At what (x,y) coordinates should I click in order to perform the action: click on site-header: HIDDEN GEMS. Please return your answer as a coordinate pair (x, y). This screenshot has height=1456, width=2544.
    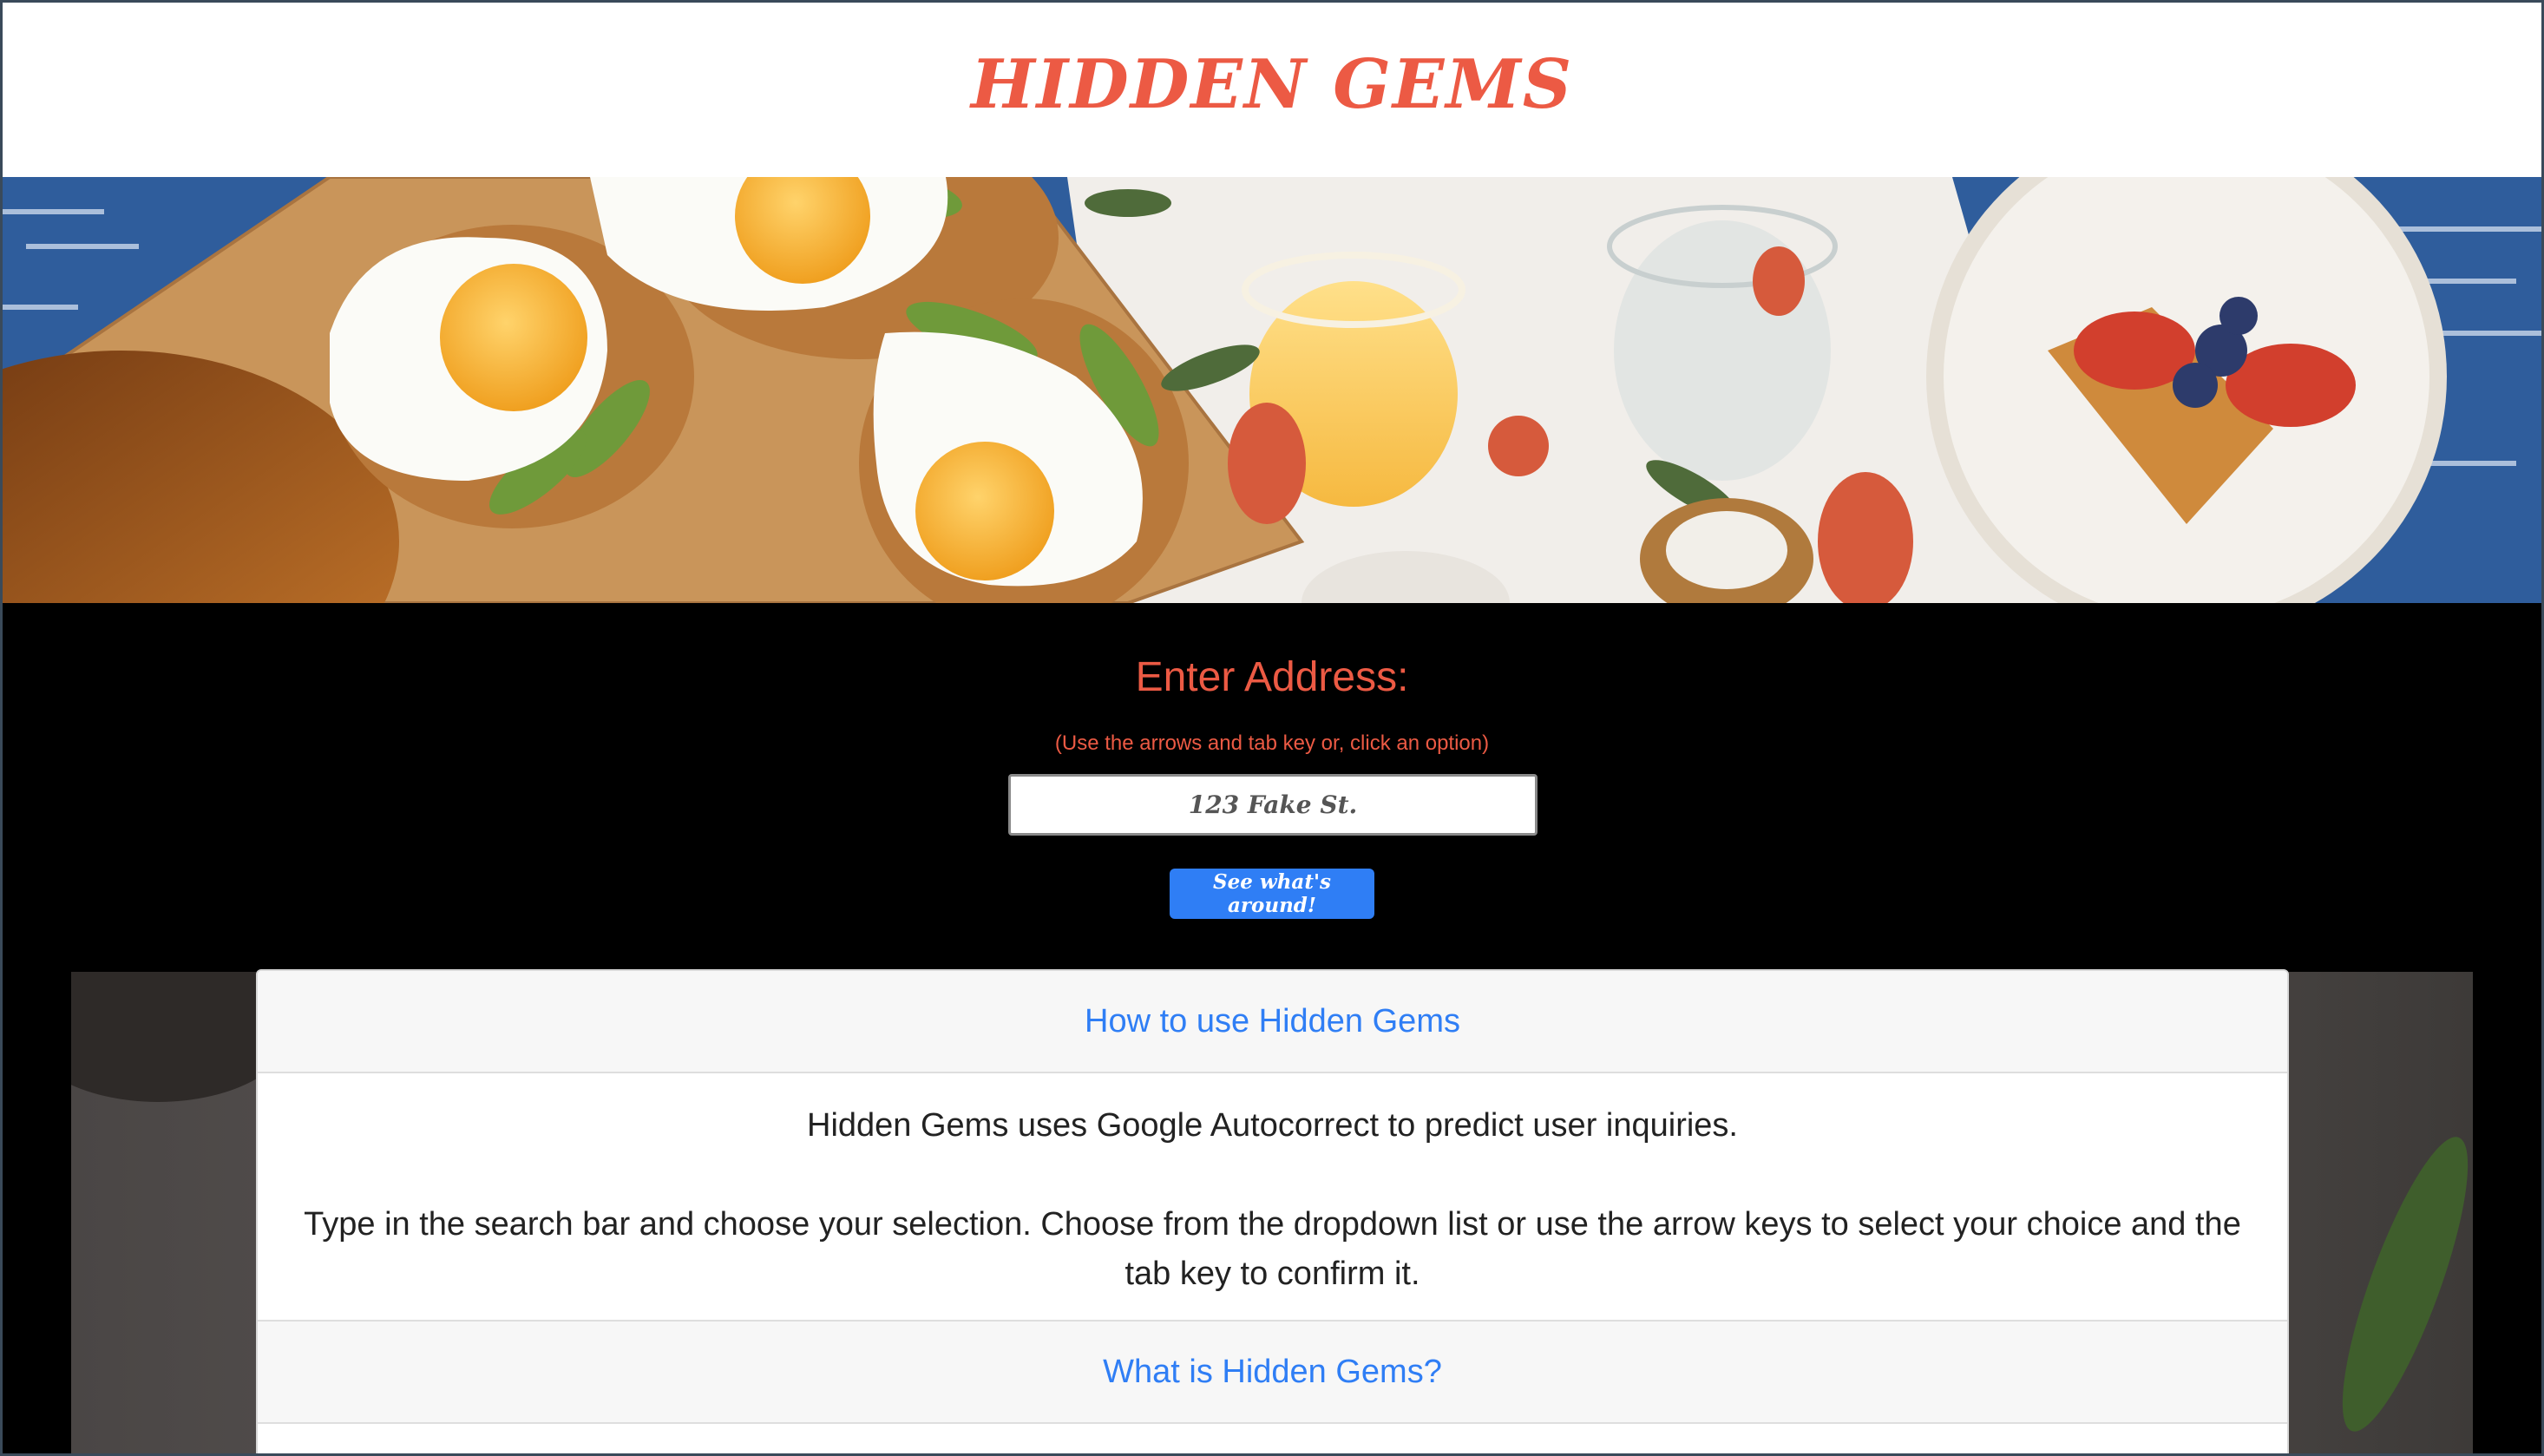
    Looking at the image, I should click on (1272, 88).